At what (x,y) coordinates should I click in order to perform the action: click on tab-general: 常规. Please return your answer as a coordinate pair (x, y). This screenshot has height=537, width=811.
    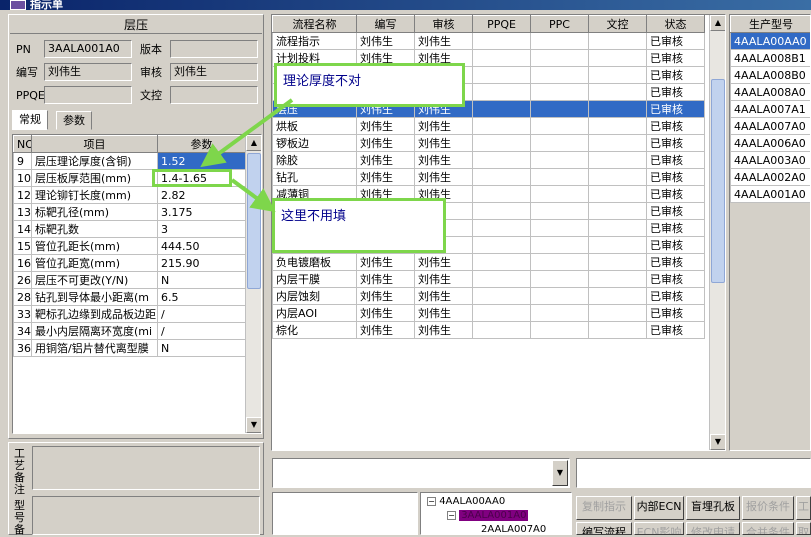
    Looking at the image, I should click on (30, 120).